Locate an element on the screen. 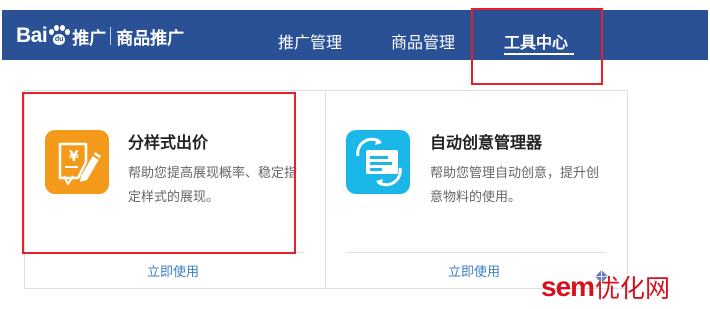 The width and height of the screenshot is (710, 309). card-desc-line: 意物料的使用。 is located at coordinates (476, 197).